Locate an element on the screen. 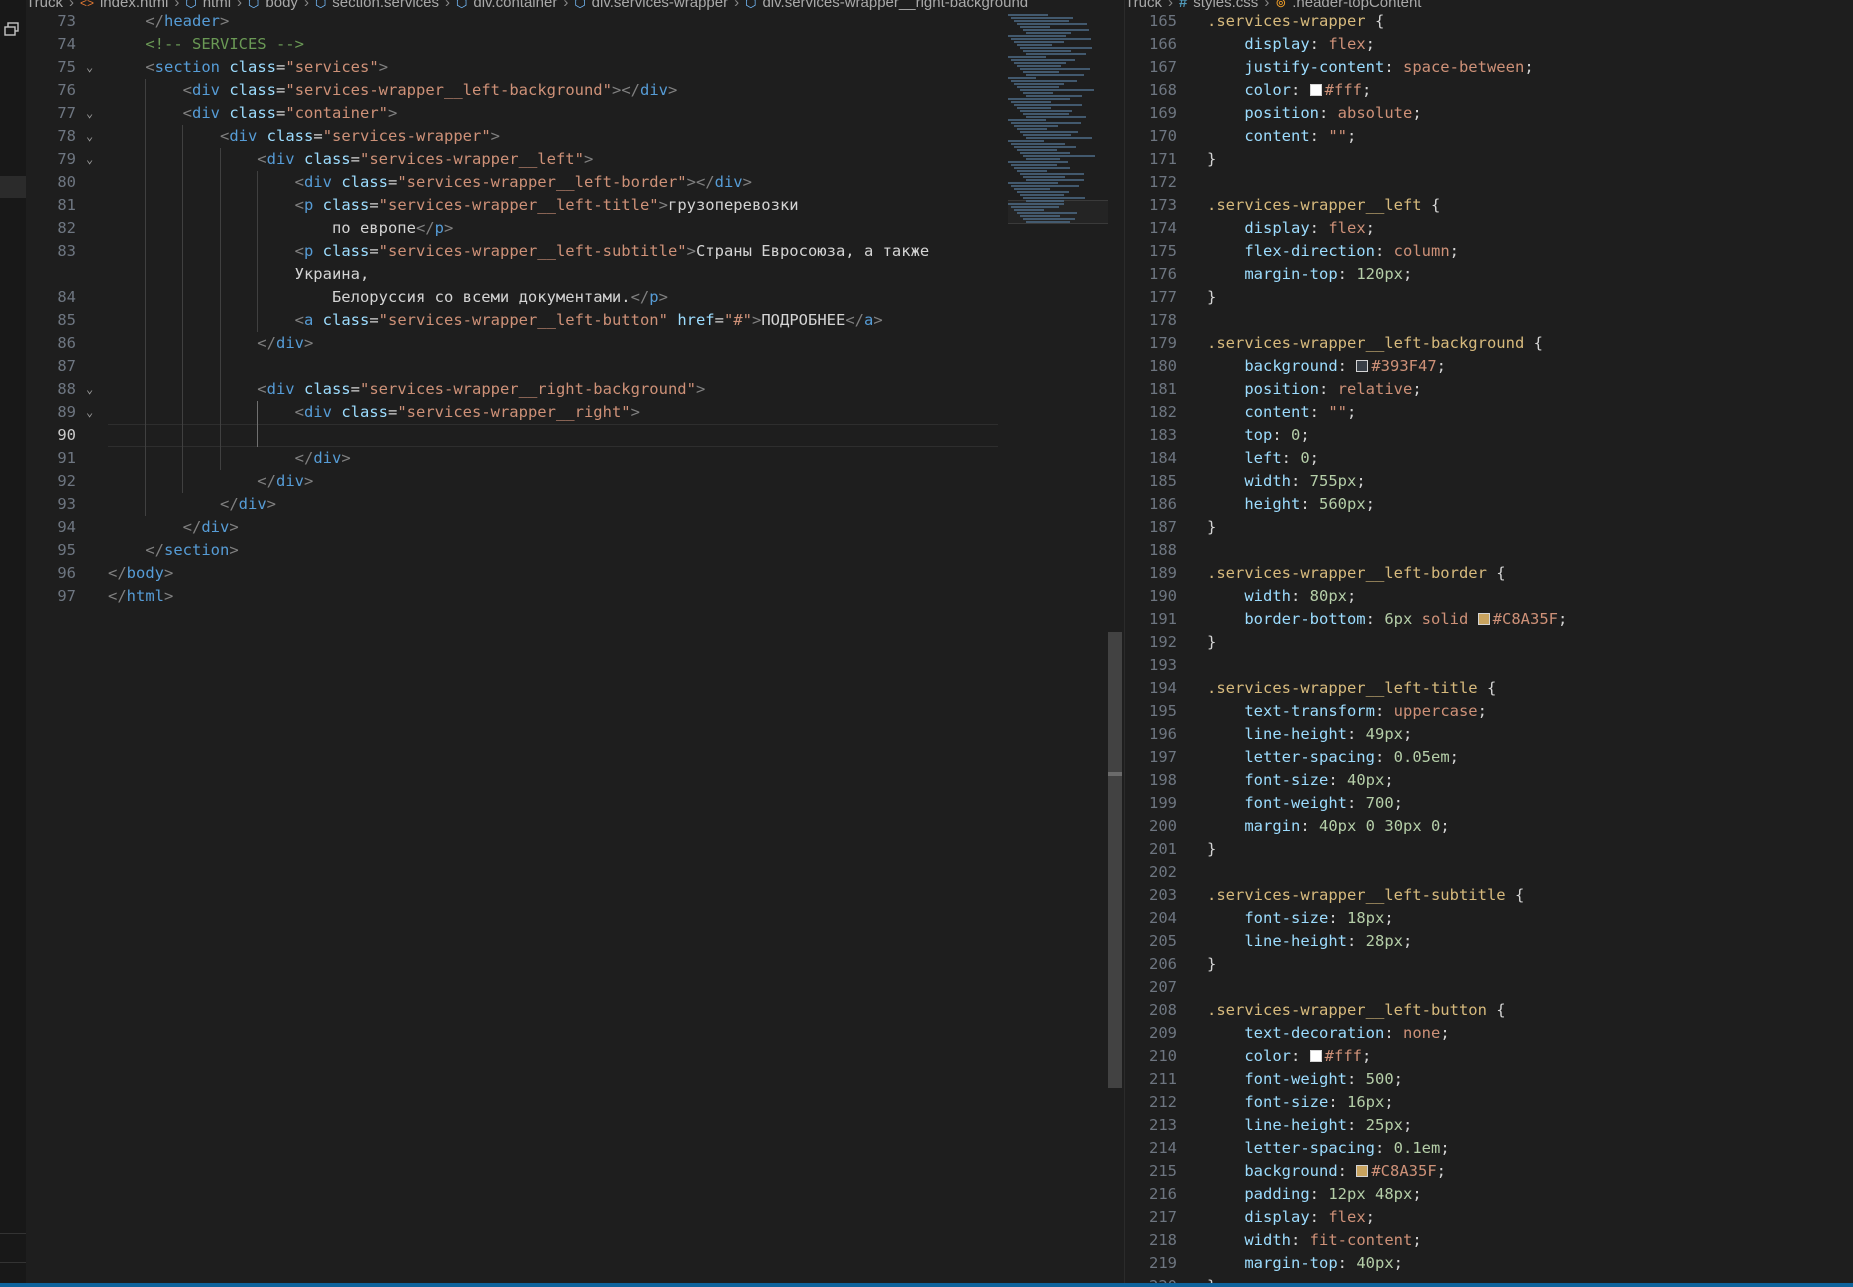 The image size is (1853, 1287). code-line: 84 Белоруссия со всеми документами.</p> is located at coordinates (575, 297).